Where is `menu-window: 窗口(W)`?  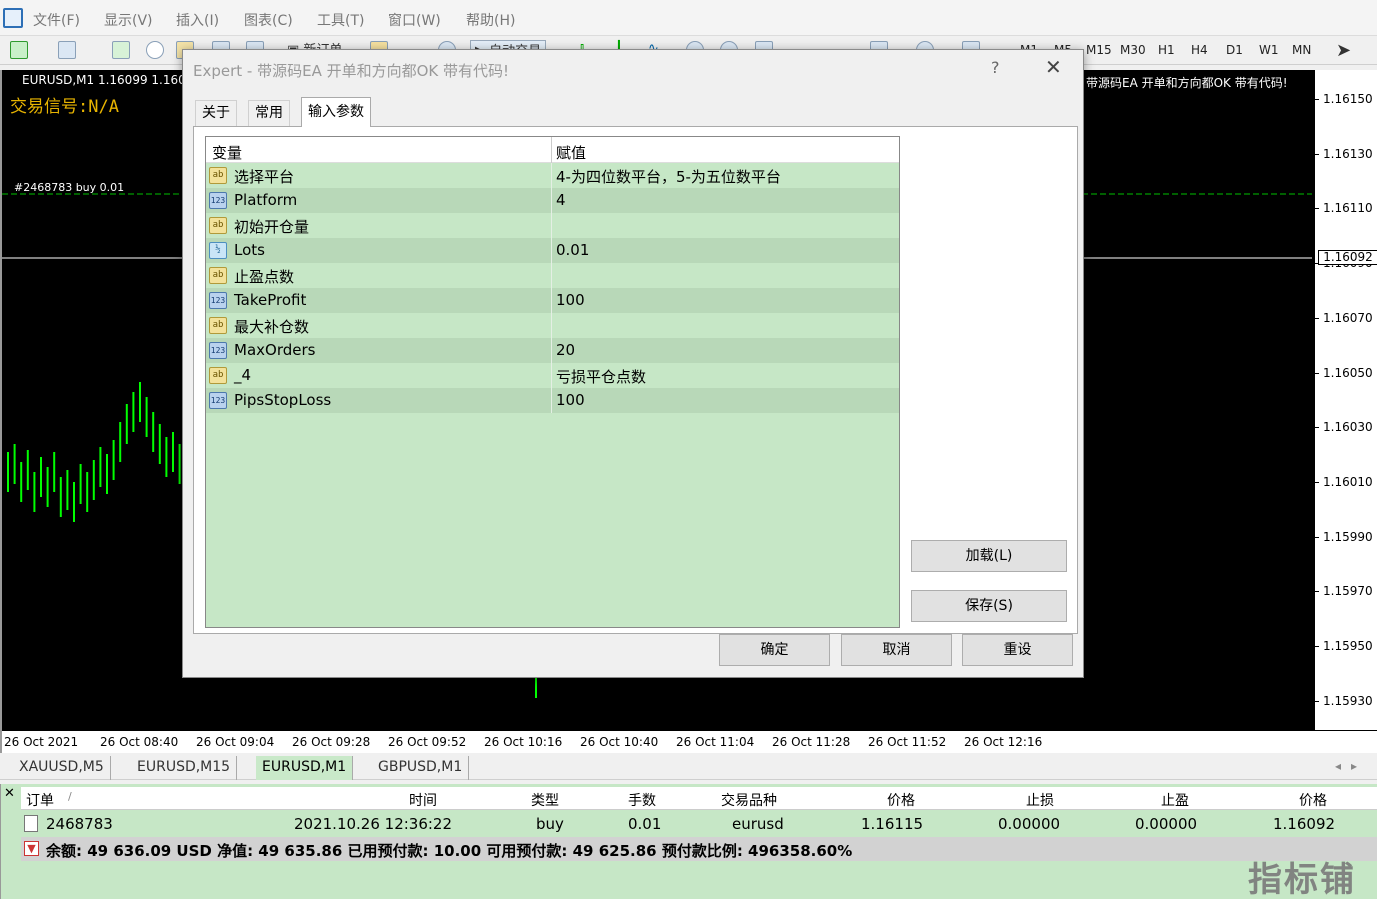
menu-window: 窗口(W) is located at coordinates (414, 20).